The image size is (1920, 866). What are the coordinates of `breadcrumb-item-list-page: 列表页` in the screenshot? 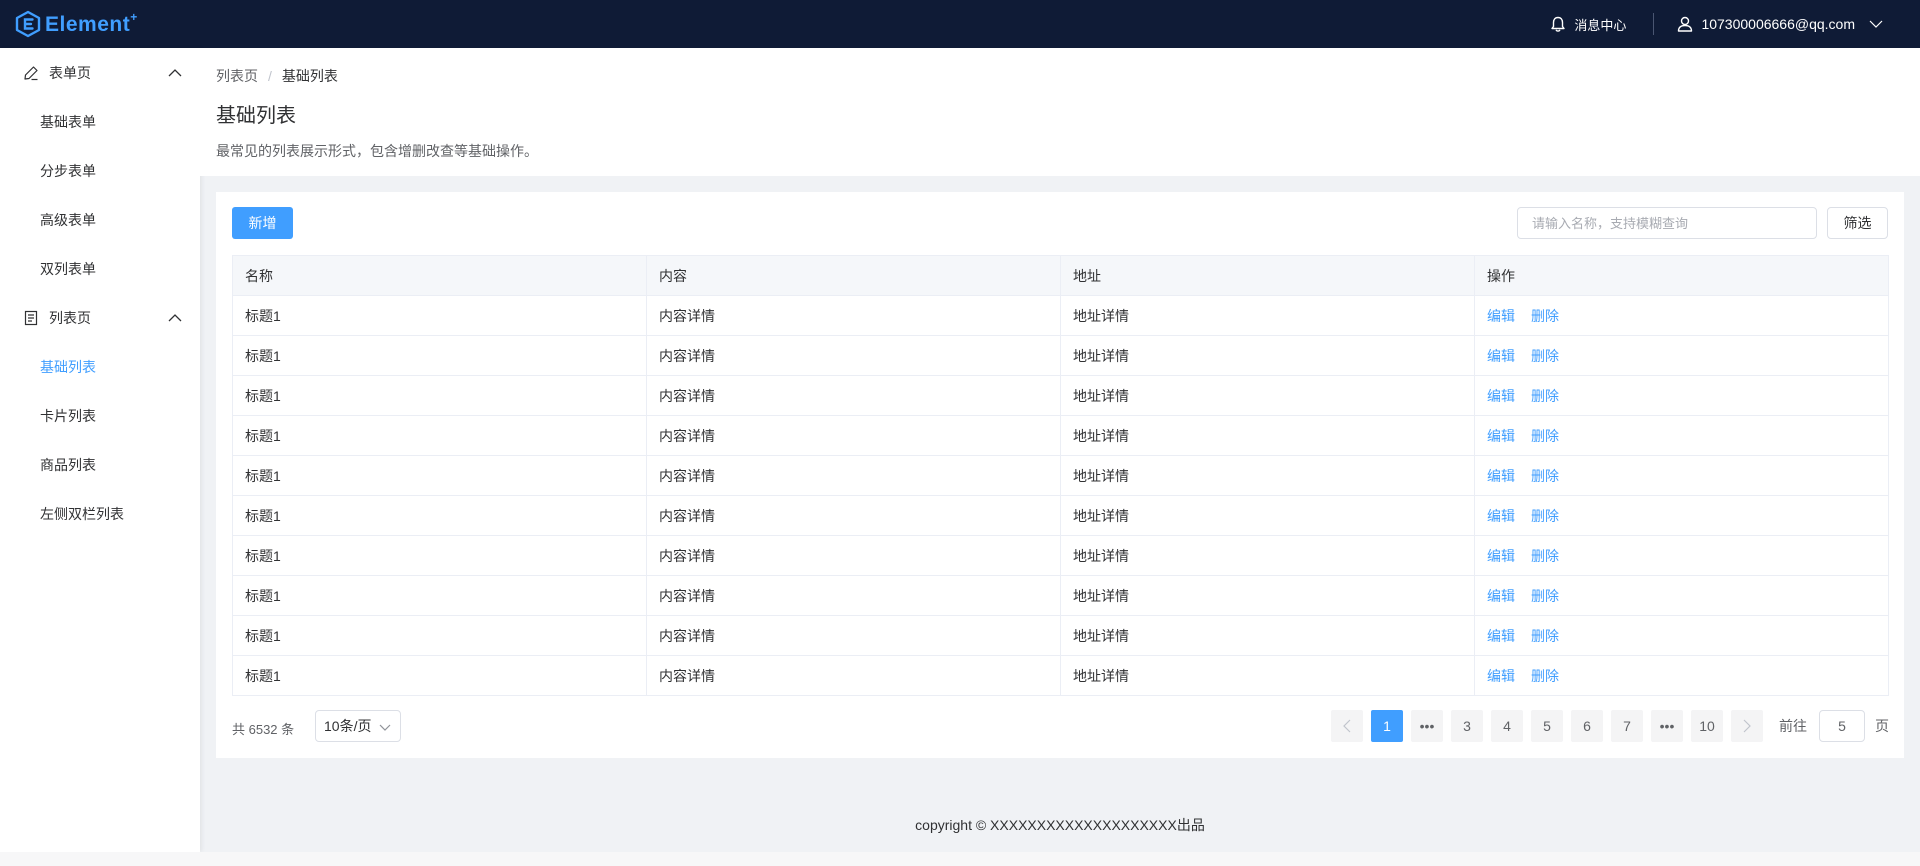 It's located at (237, 76).